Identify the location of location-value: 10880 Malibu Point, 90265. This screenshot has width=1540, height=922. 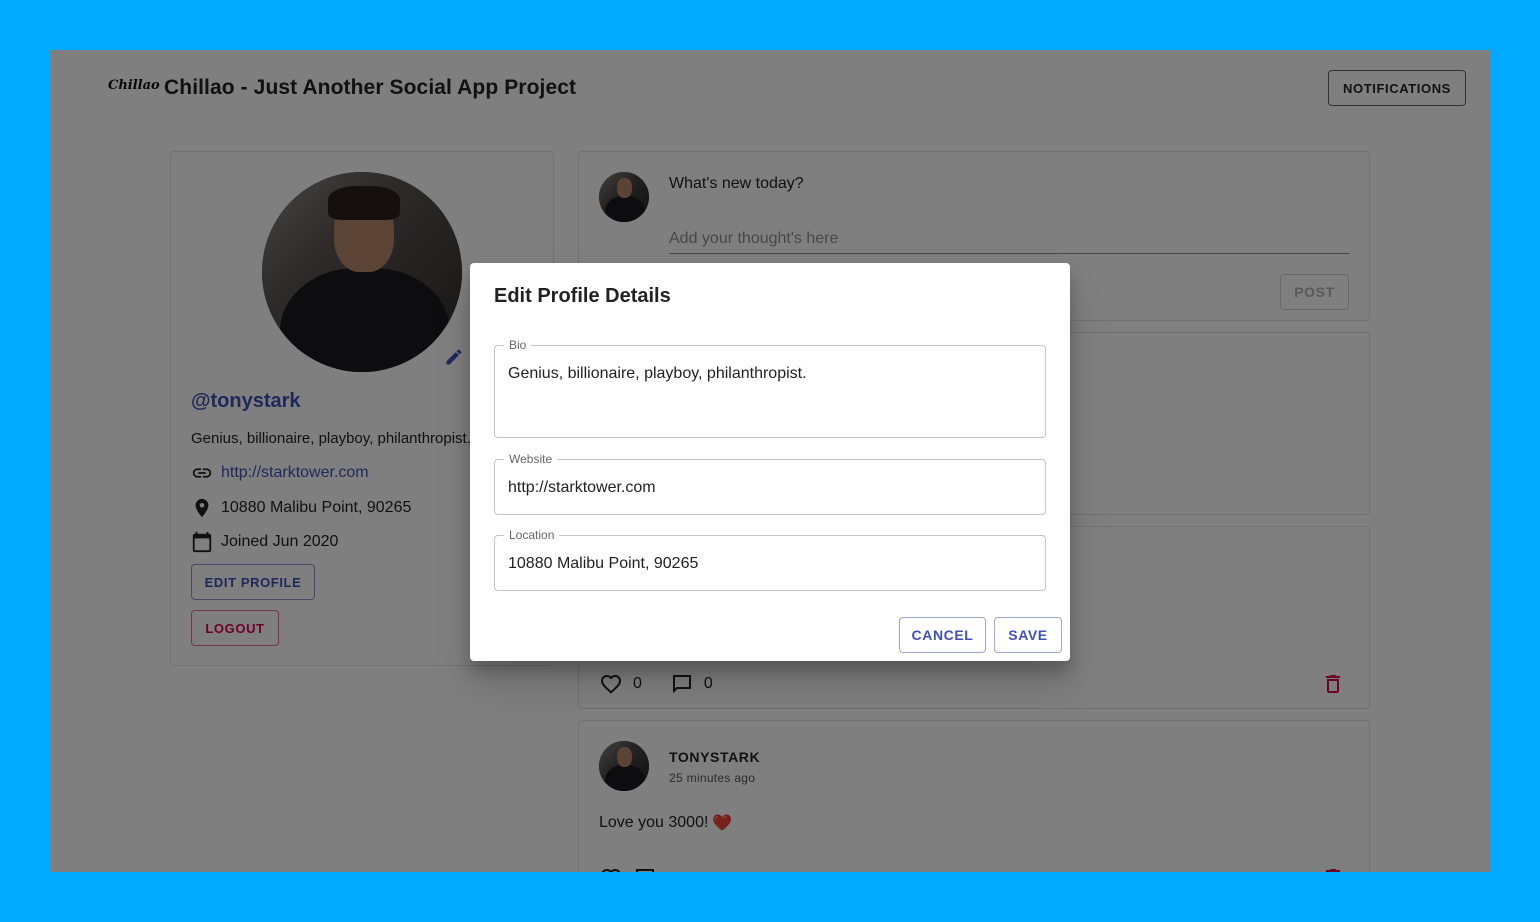
(603, 564).